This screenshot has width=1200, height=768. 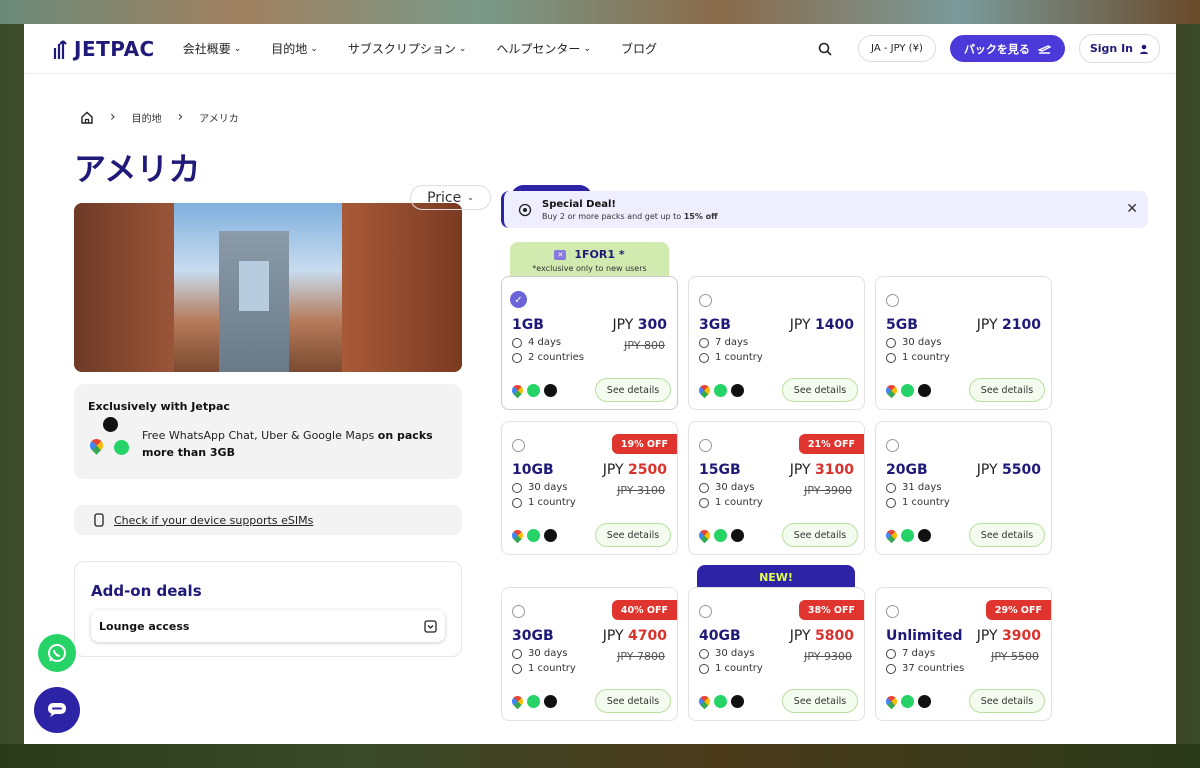 What do you see at coordinates (647, 636) in the screenshot?
I see `price-amount: 4700` at bounding box center [647, 636].